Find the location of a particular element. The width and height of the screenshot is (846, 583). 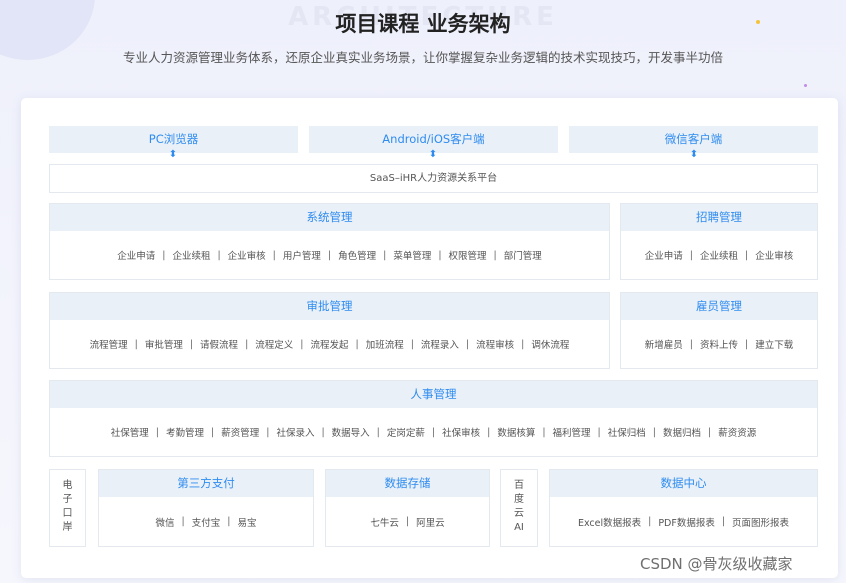

module-data-storage: 数据存储 七牛云 | 阿里云 is located at coordinates (407, 508).